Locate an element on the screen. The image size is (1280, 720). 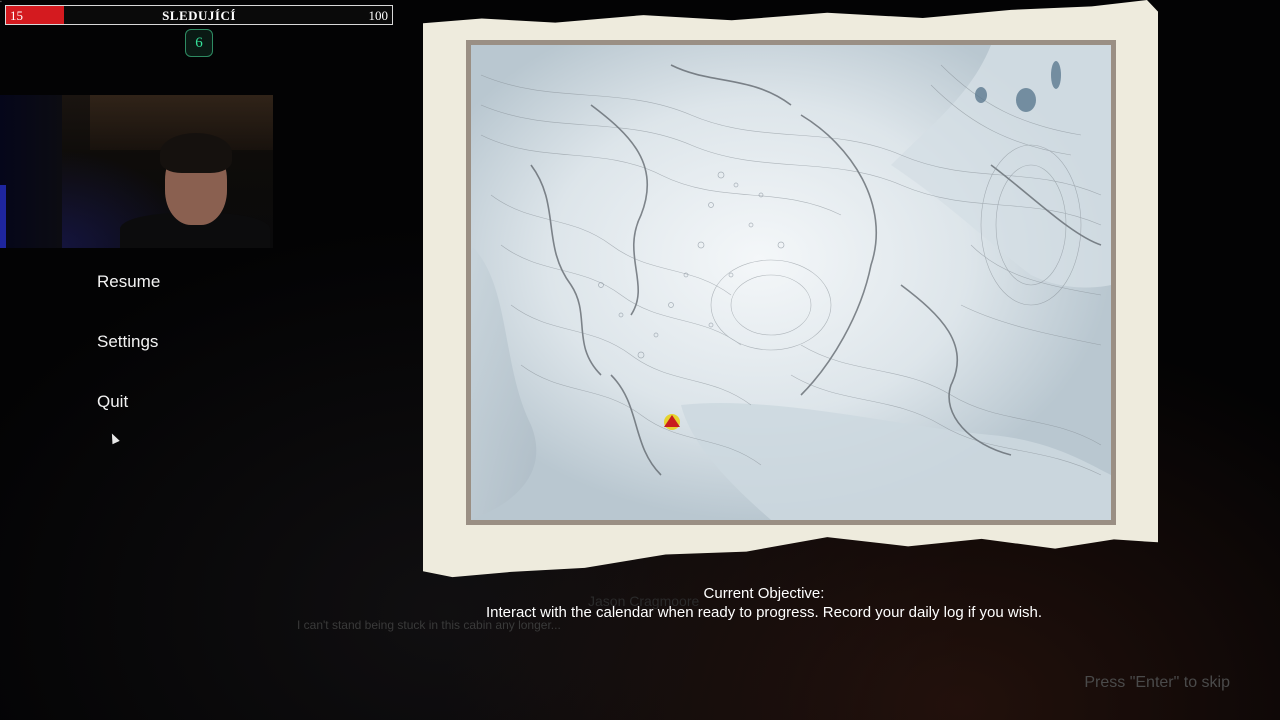
objective-title: Current Objective: is located at coordinates (764, 593).